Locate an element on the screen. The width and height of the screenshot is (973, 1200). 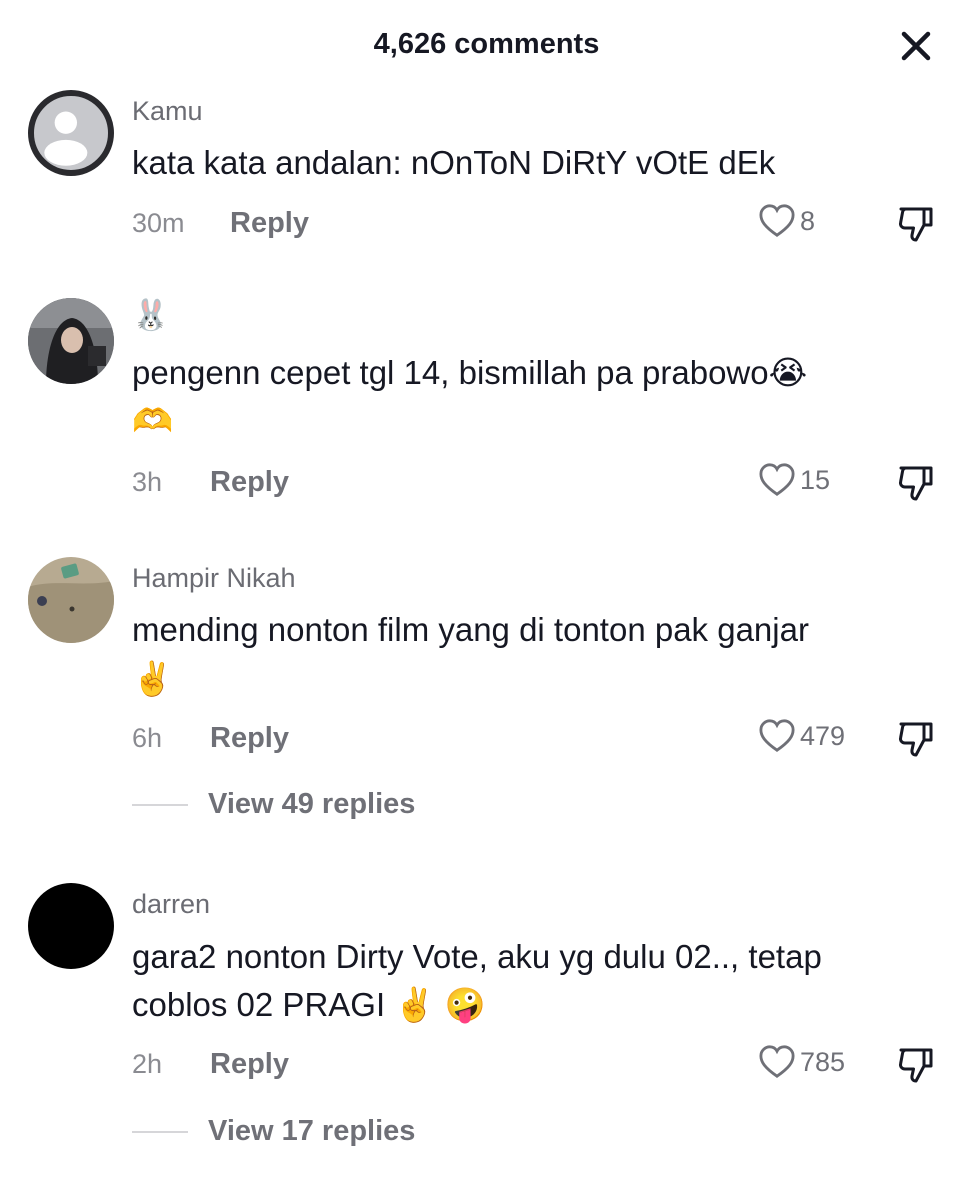
comment-time: 3h is located at coordinates (147, 482).